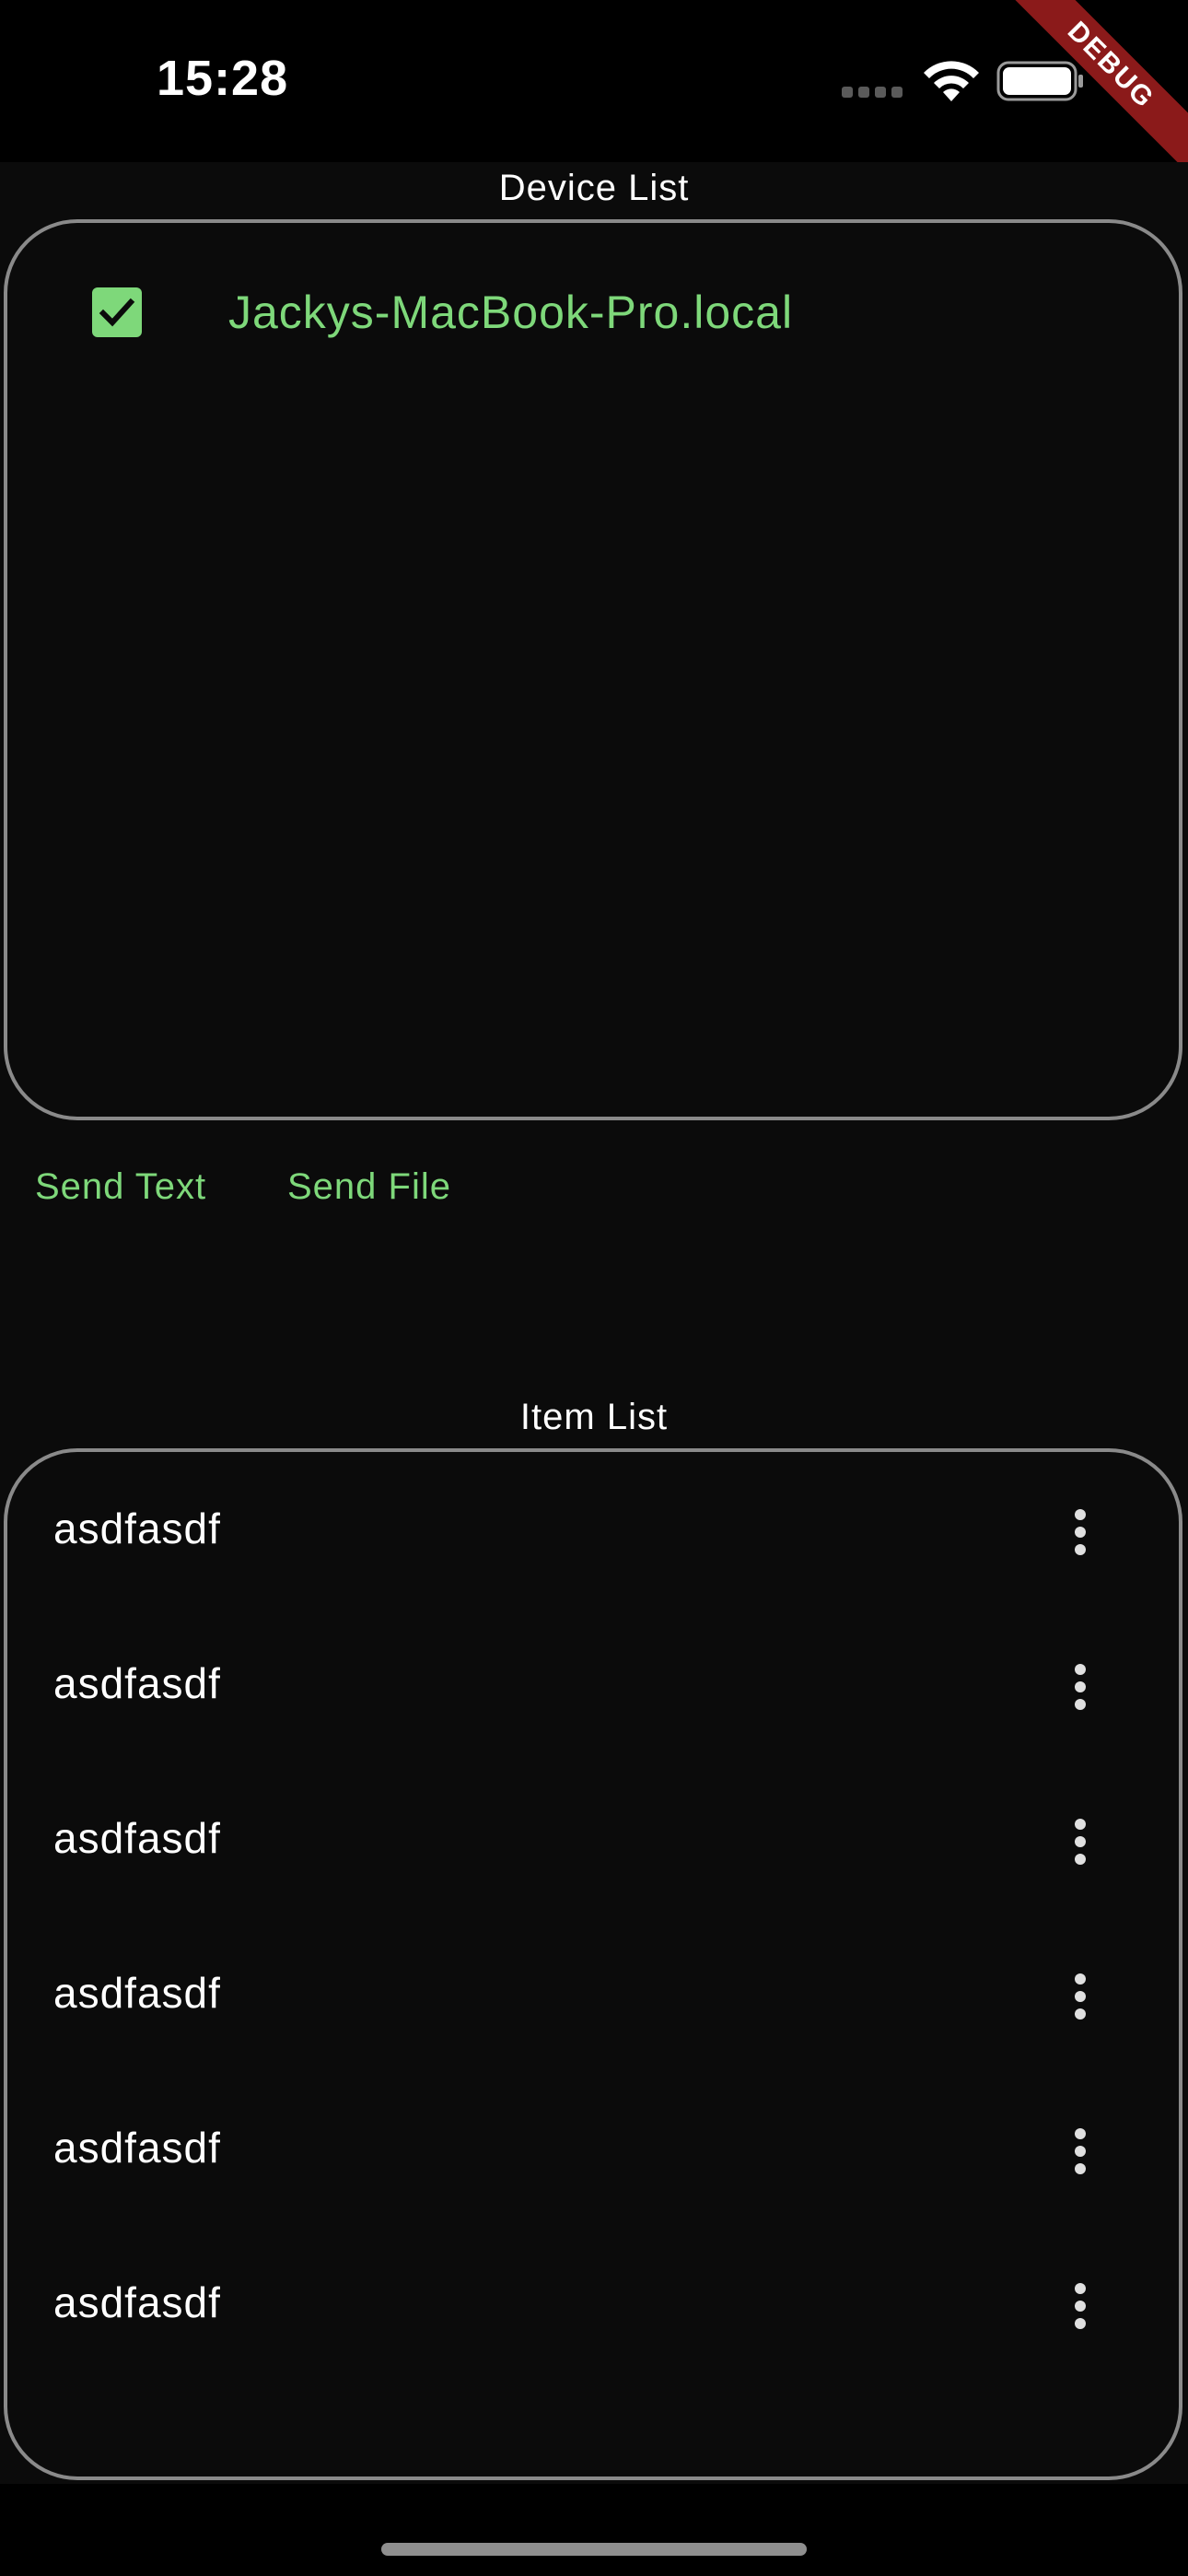 Image resolution: width=1188 pixels, height=2576 pixels. I want to click on device-checkbox, so click(117, 312).